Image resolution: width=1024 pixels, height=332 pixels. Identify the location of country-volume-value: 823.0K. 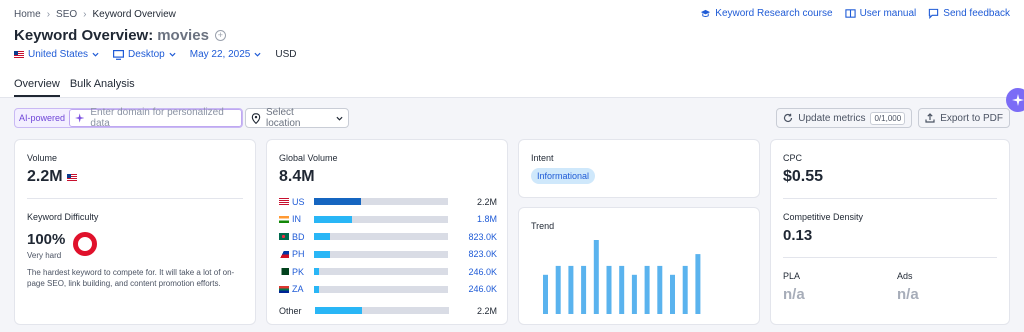
(482, 236).